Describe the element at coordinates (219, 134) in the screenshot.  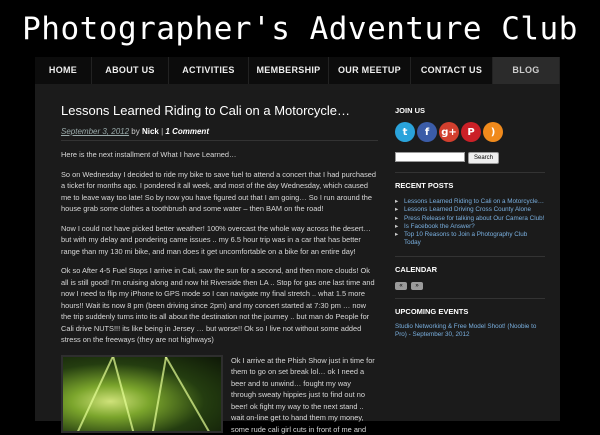
I see `post-meta: September 3, 2012 by Nick | 1 Comment` at that location.